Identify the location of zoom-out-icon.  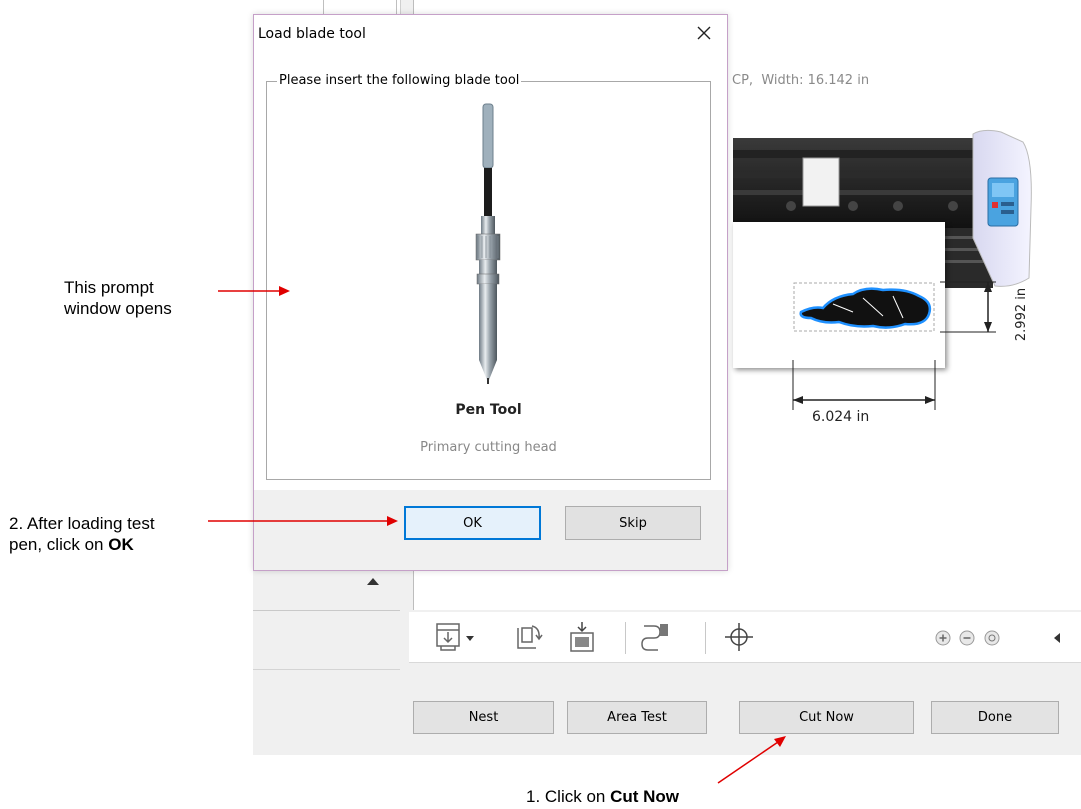
(967, 638).